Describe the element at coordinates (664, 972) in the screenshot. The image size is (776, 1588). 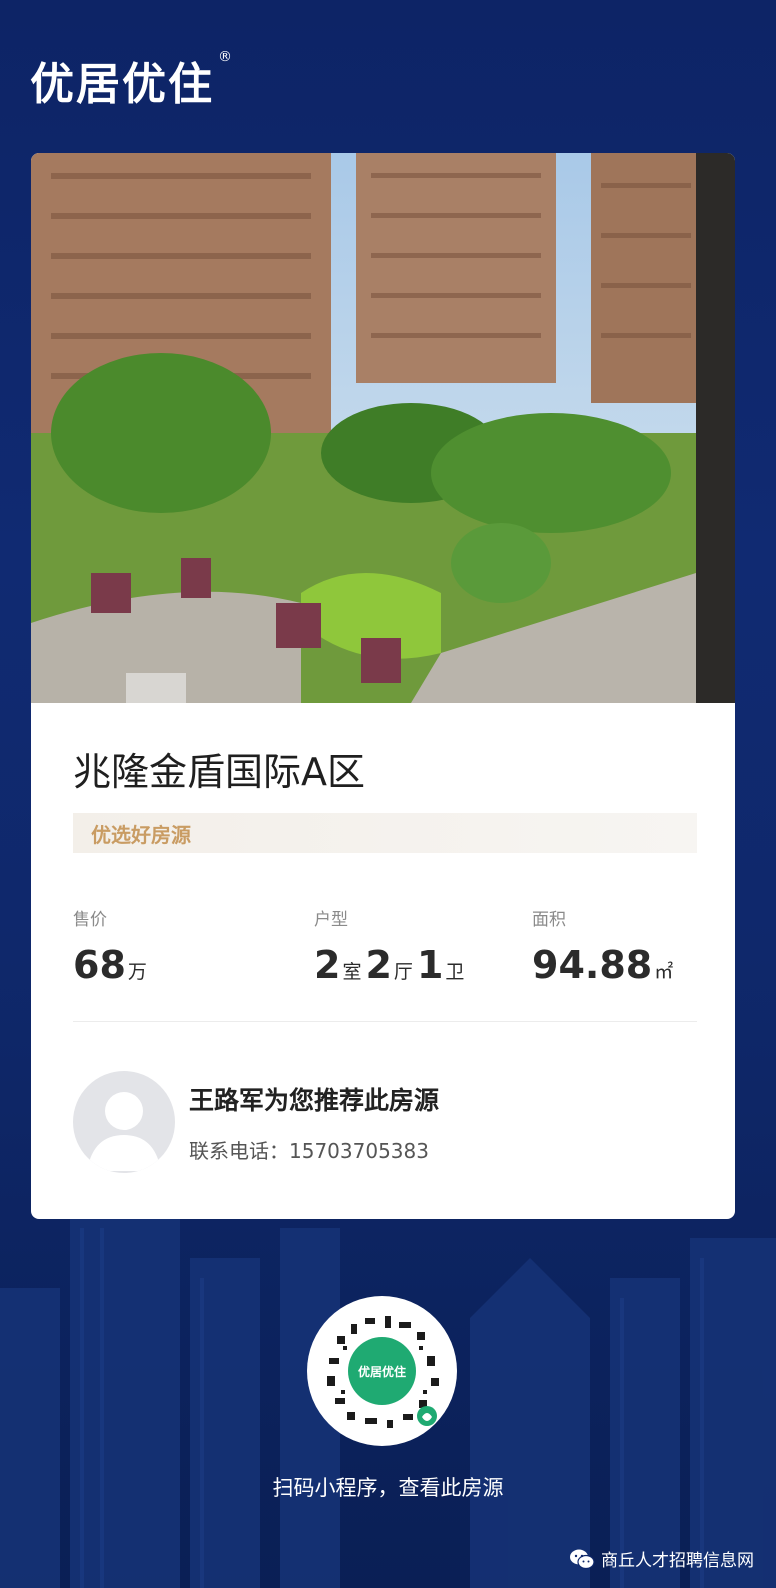
I see `area-unit: ㎡` at that location.